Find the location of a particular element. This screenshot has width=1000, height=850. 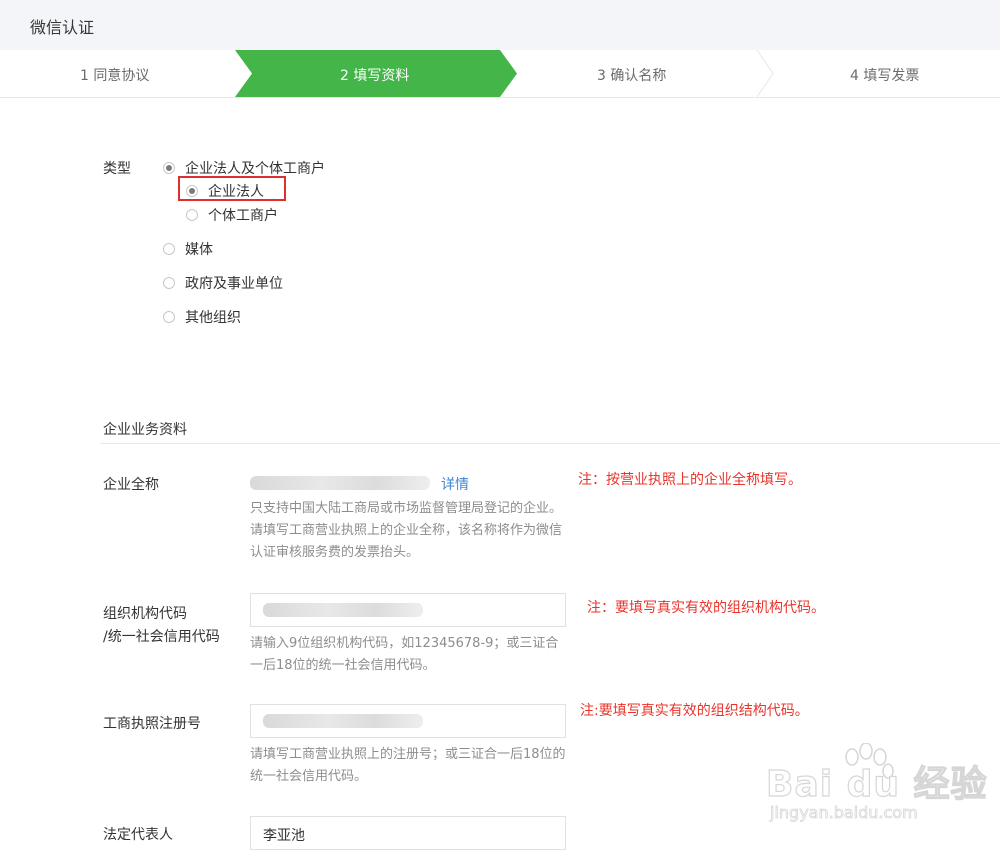

company-name-detail-link: 详情 is located at coordinates (455, 484).